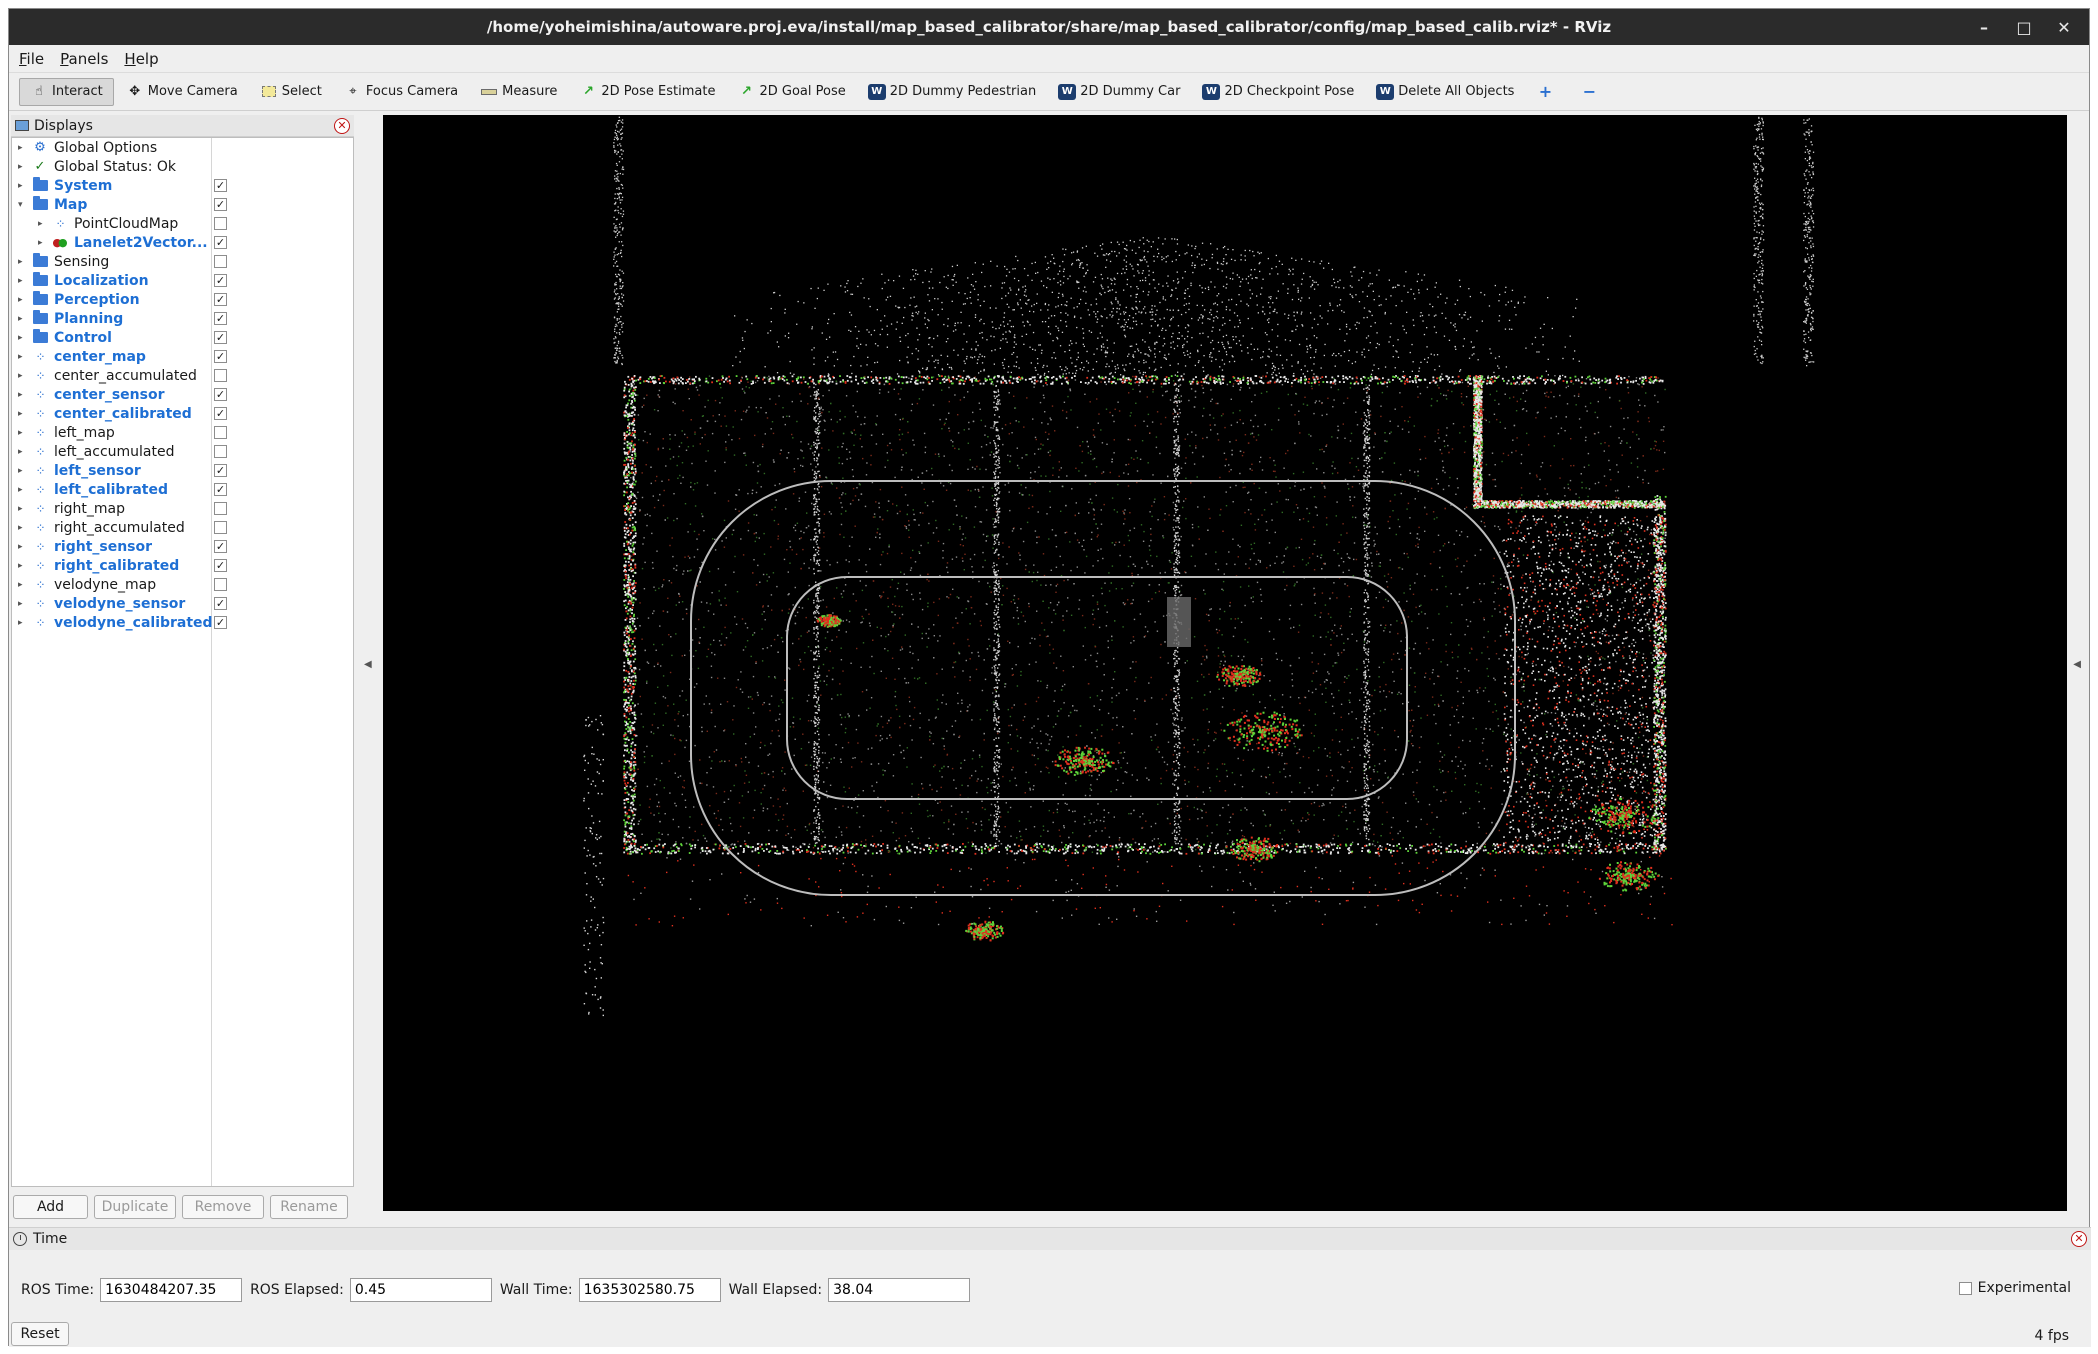 The image size is (2098, 1354). Describe the element at coordinates (182, 451) in the screenshot. I see `display-item-left-accumulated: ▸ ⁘ left_accumulated` at that location.